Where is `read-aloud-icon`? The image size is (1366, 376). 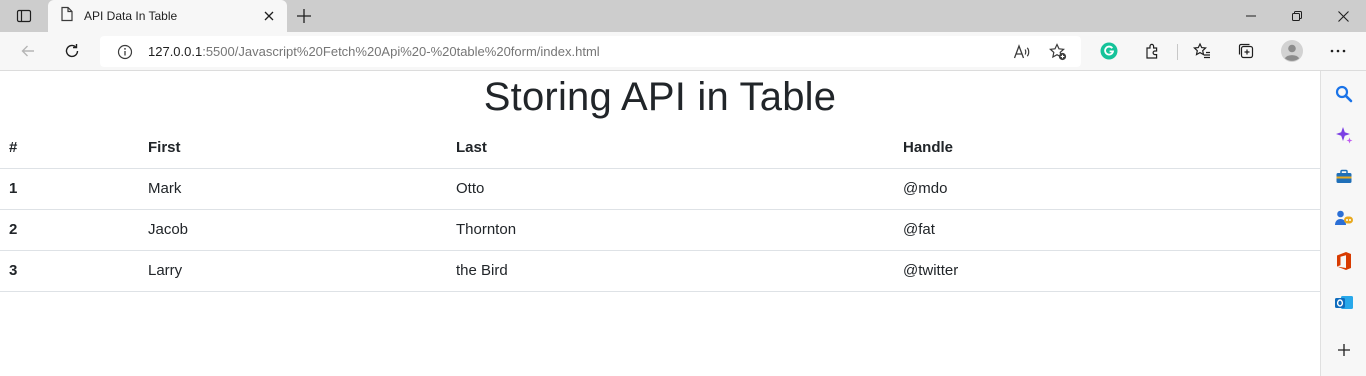
read-aloud-icon is located at coordinates (1022, 52).